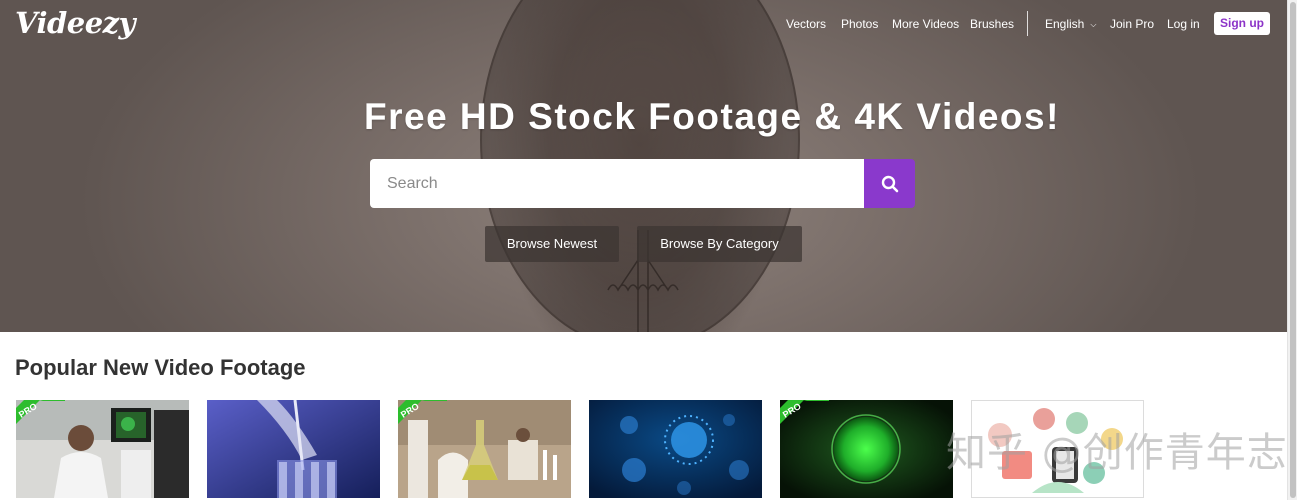  I want to click on search-button, so click(889, 183).